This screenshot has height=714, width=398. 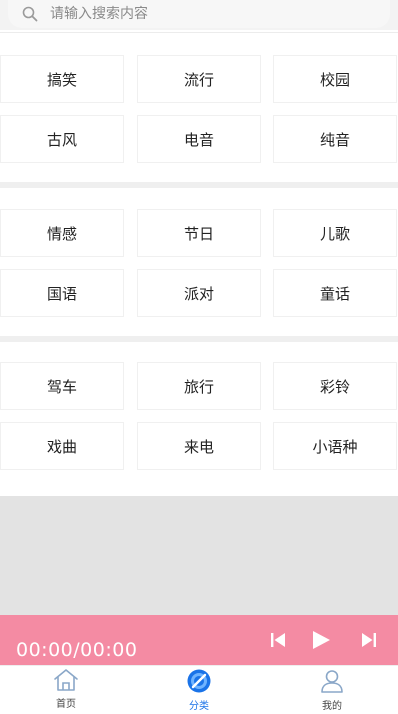 I want to click on category-button: 国语, so click(x=62, y=293).